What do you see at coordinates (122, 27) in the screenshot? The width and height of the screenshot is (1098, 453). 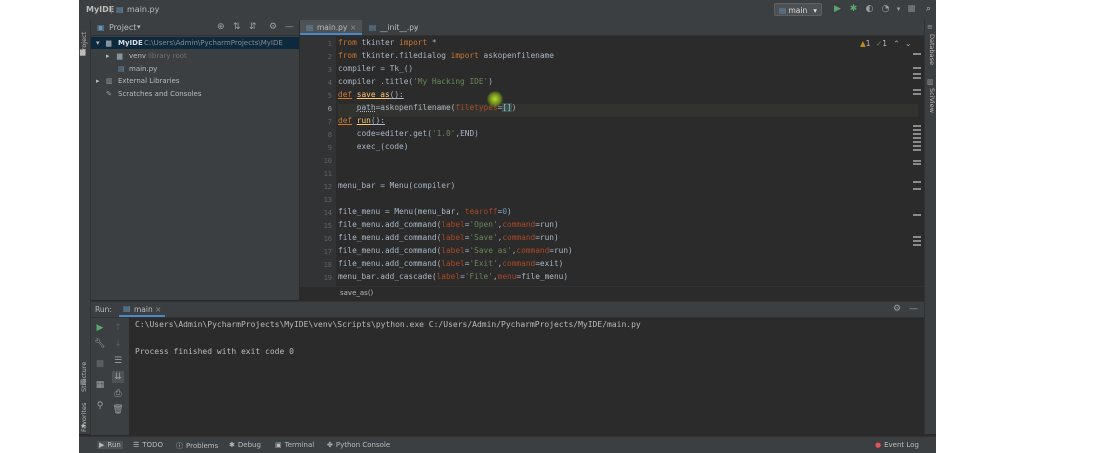 I see `project-view-title: Project` at bounding box center [122, 27].